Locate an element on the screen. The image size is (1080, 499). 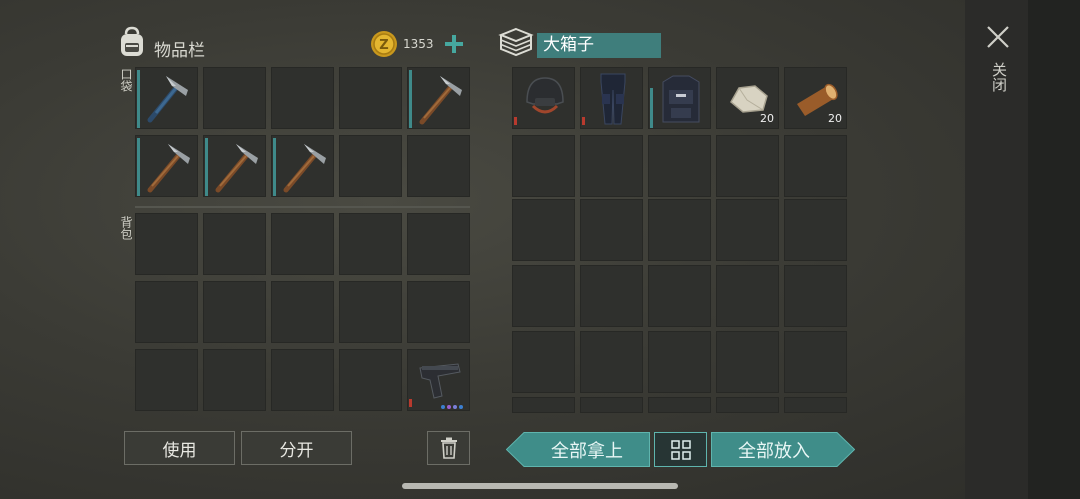
backpack-label: 背包 is located at coordinates (126, 228).